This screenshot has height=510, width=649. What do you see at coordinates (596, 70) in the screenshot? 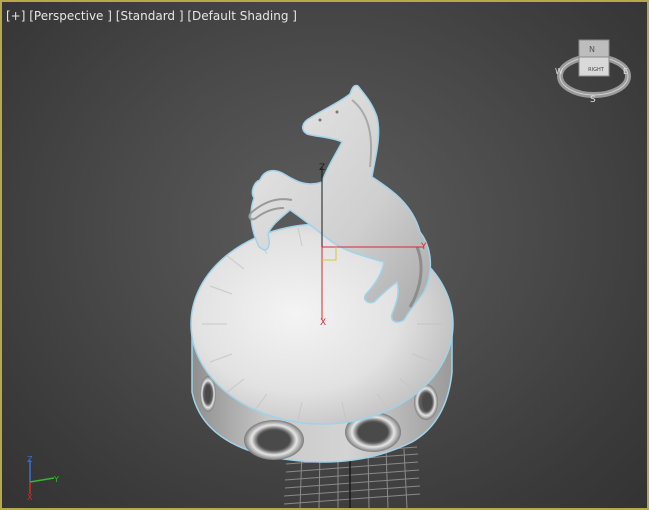
I see `viewcube-face-label: RIGHT` at bounding box center [596, 70].